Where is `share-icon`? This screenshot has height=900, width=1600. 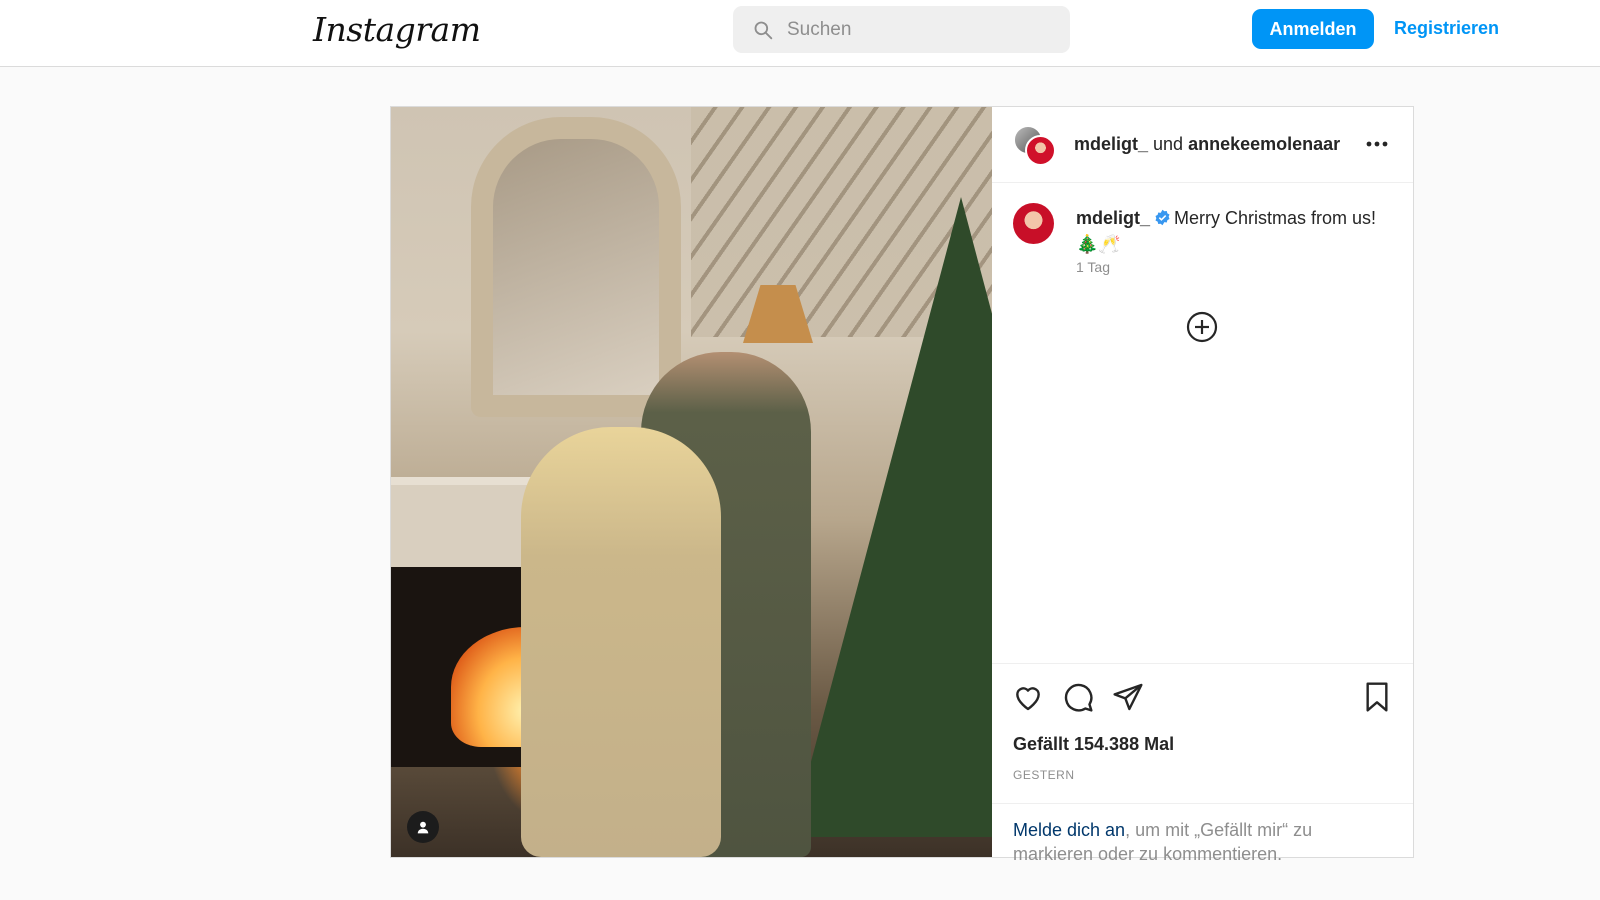
share-icon is located at coordinates (1128, 698).